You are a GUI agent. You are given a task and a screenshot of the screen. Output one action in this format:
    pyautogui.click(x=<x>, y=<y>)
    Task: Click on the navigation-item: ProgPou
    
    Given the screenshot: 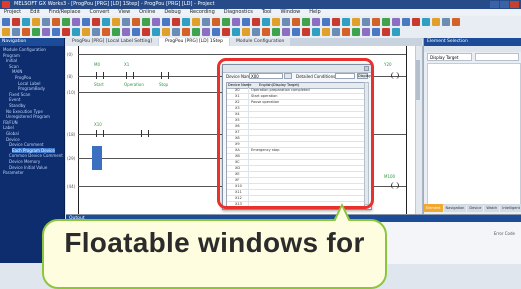 What is the action you would take?
    pyautogui.click(x=23, y=77)
    